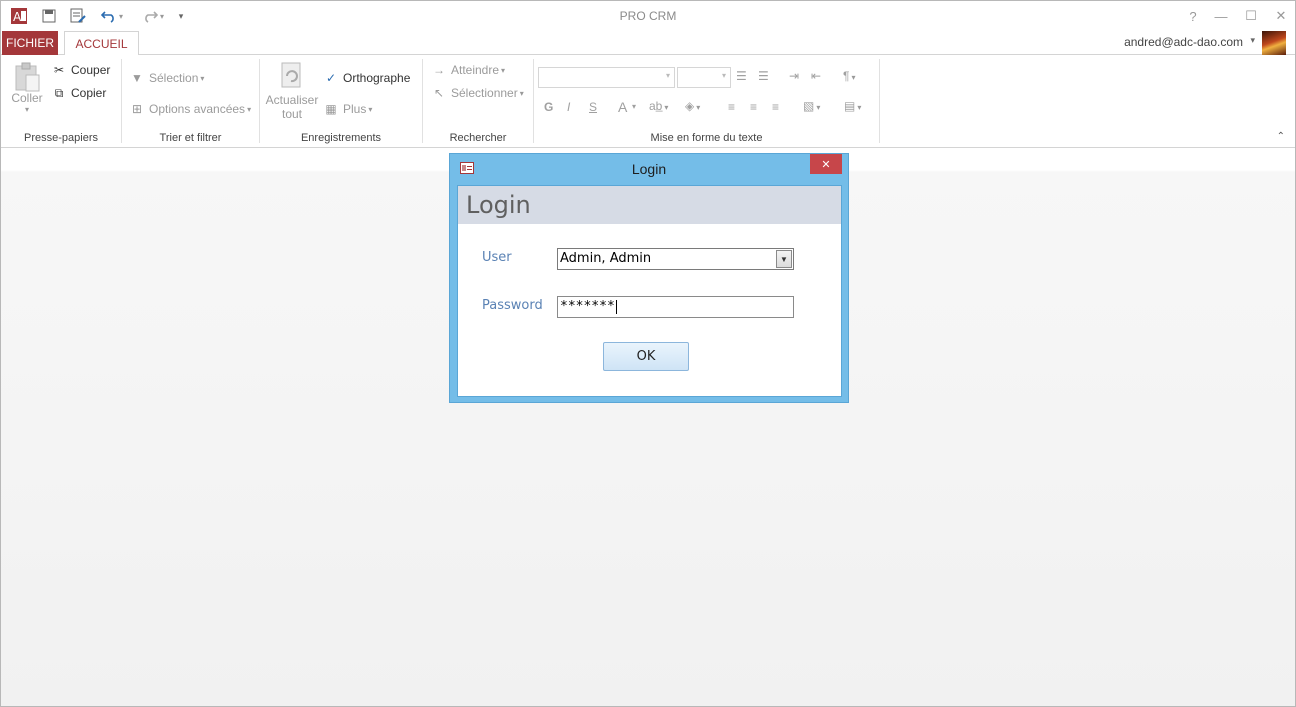 The width and height of the screenshot is (1296, 707). I want to click on bullets-icon: ☰, so click(741, 76).